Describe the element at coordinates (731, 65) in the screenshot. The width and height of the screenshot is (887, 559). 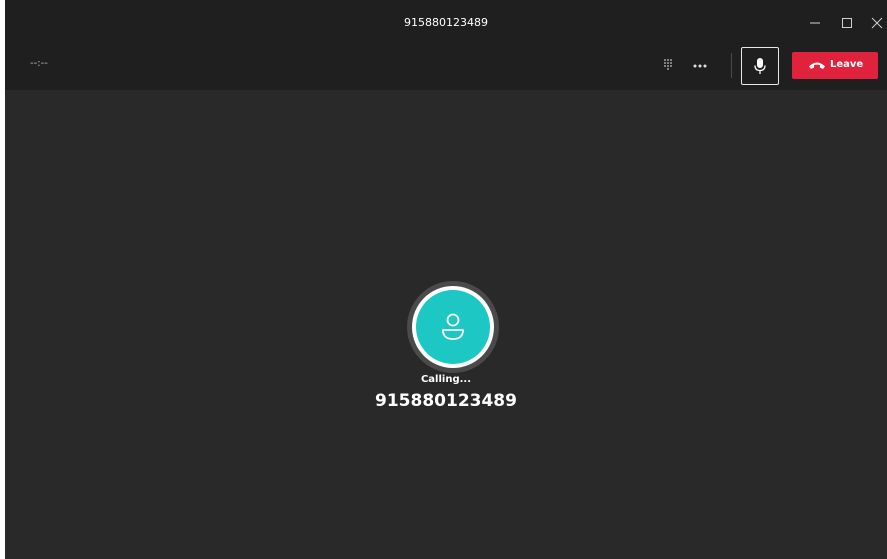
I see `toolbar-divider` at that location.